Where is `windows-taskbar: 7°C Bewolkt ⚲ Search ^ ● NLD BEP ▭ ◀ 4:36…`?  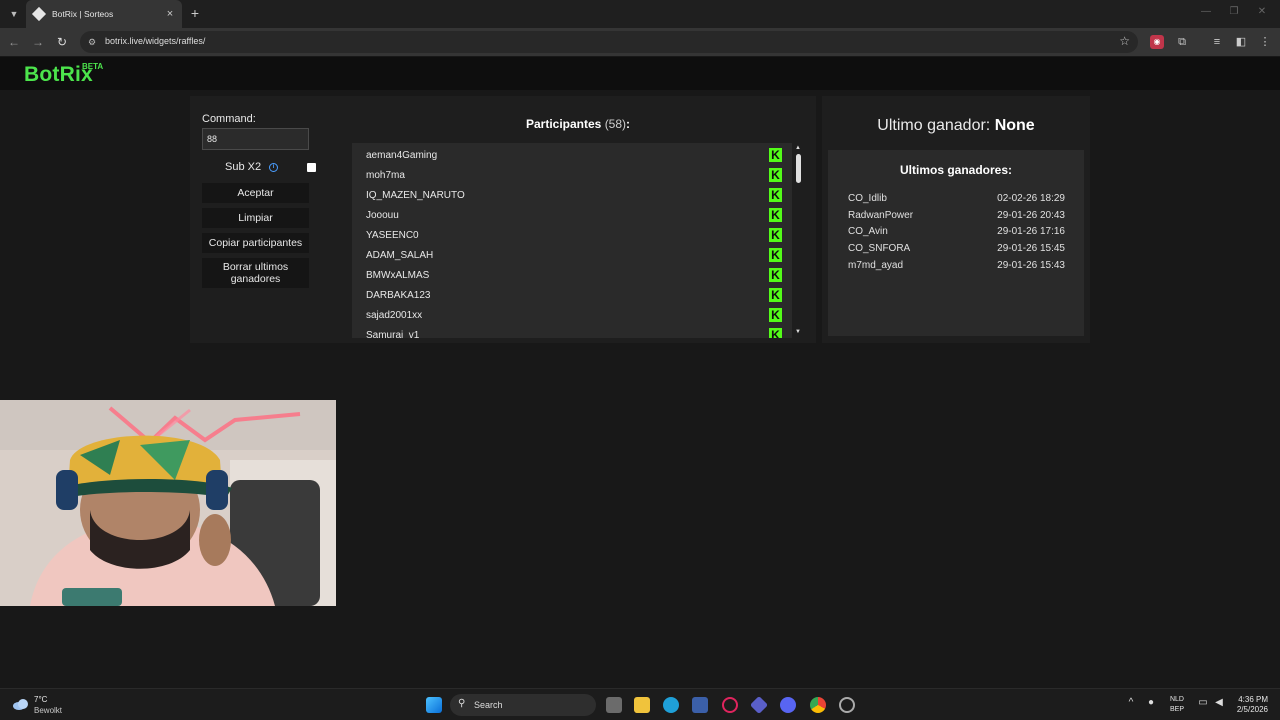
windows-taskbar: 7°C Bewolkt ⚲ Search ^ ● NLD BEP ▭ ◀ 4:36… is located at coordinates (640, 704).